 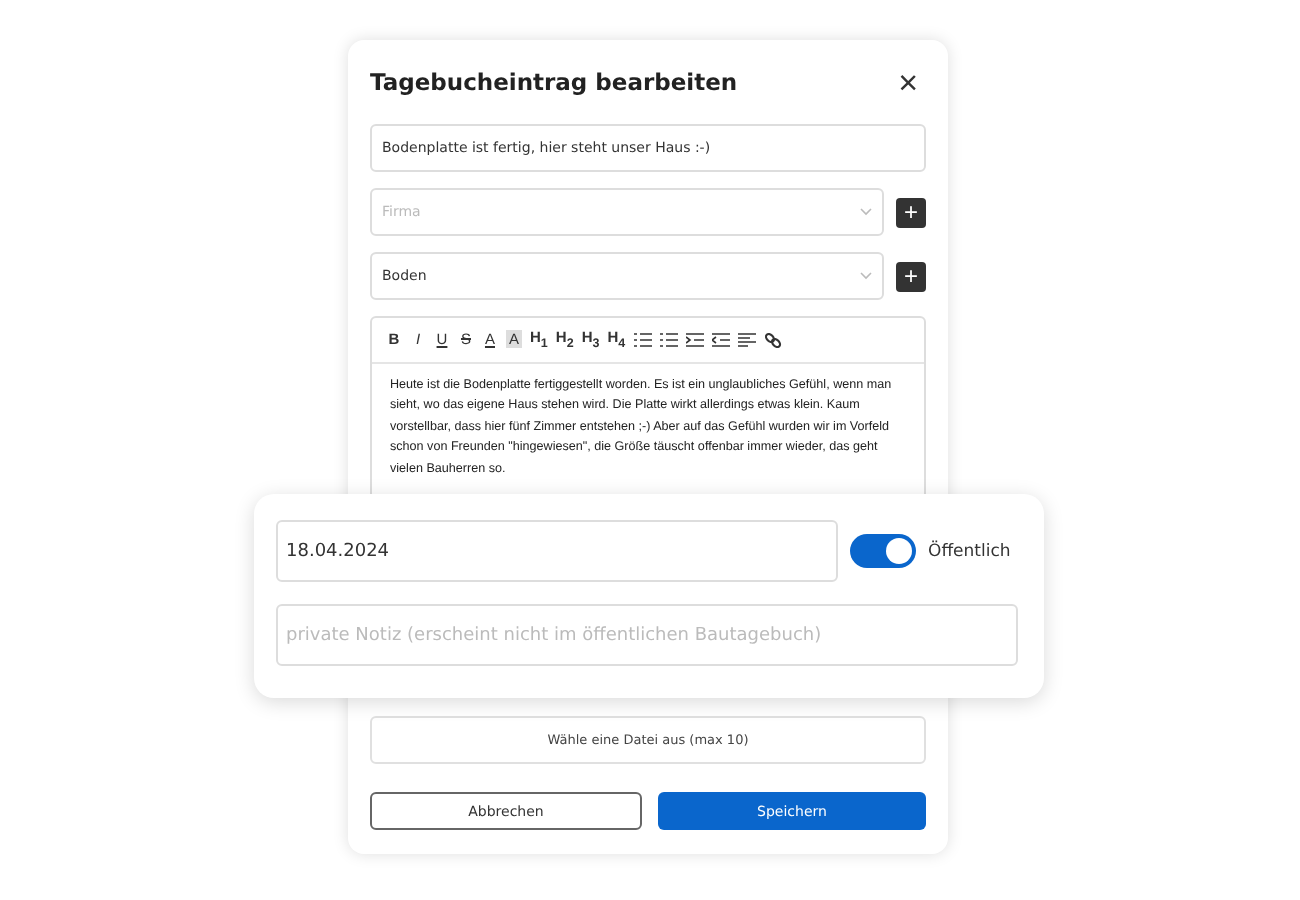 I want to click on align-icon, so click(x=746, y=339).